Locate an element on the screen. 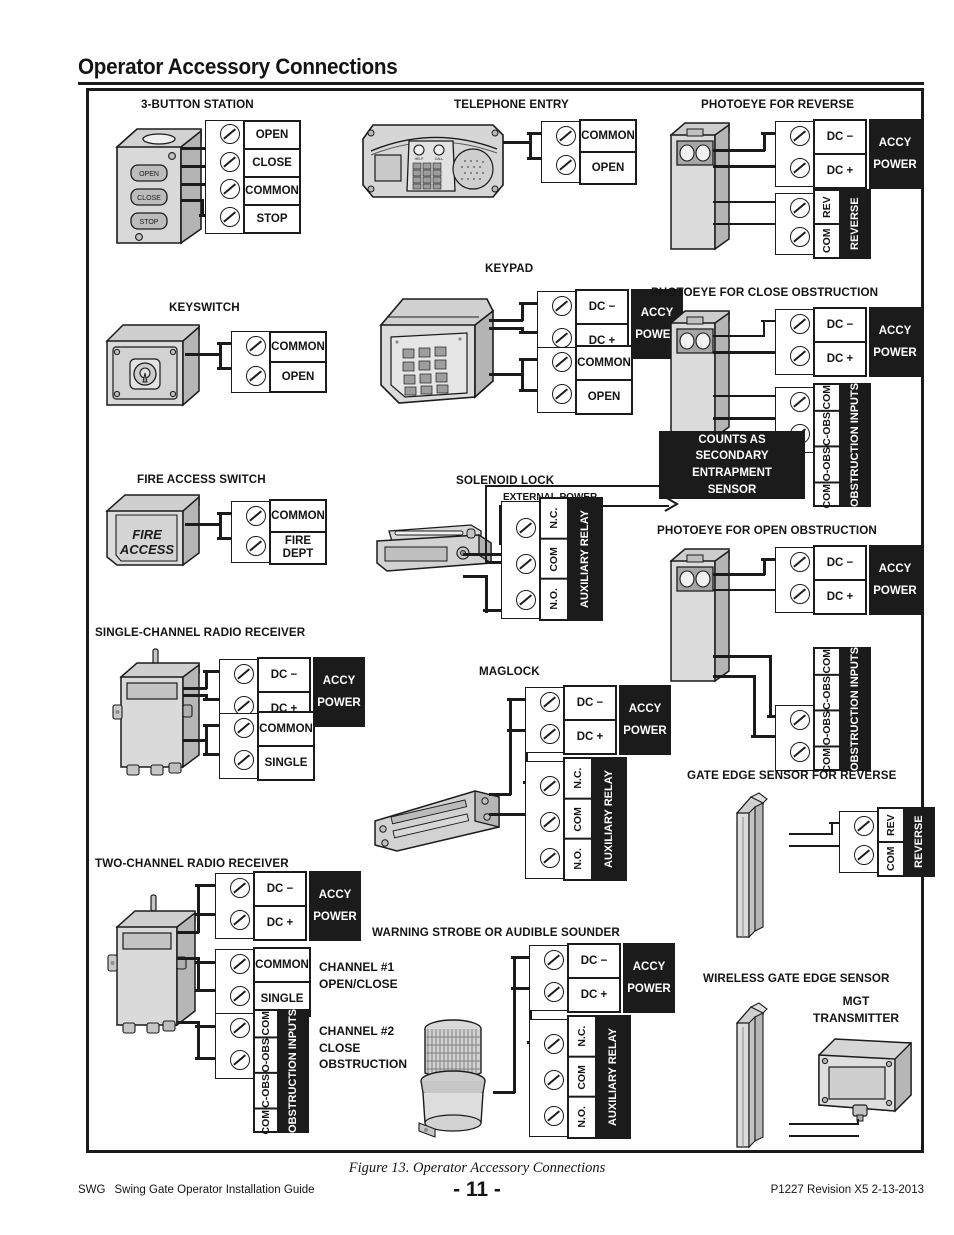  accy-power-block-strobe: ACCY POWER is located at coordinates (649, 978).